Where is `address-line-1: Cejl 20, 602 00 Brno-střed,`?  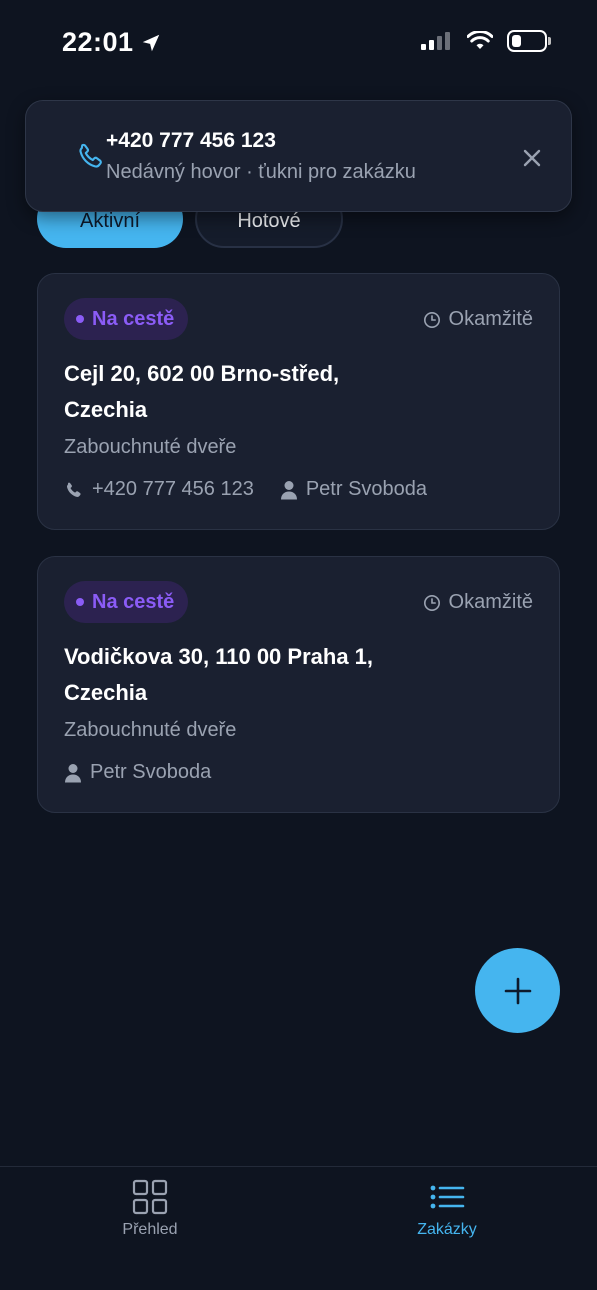
address-line-1: Cejl 20, 602 00 Brno-střed, is located at coordinates (202, 373).